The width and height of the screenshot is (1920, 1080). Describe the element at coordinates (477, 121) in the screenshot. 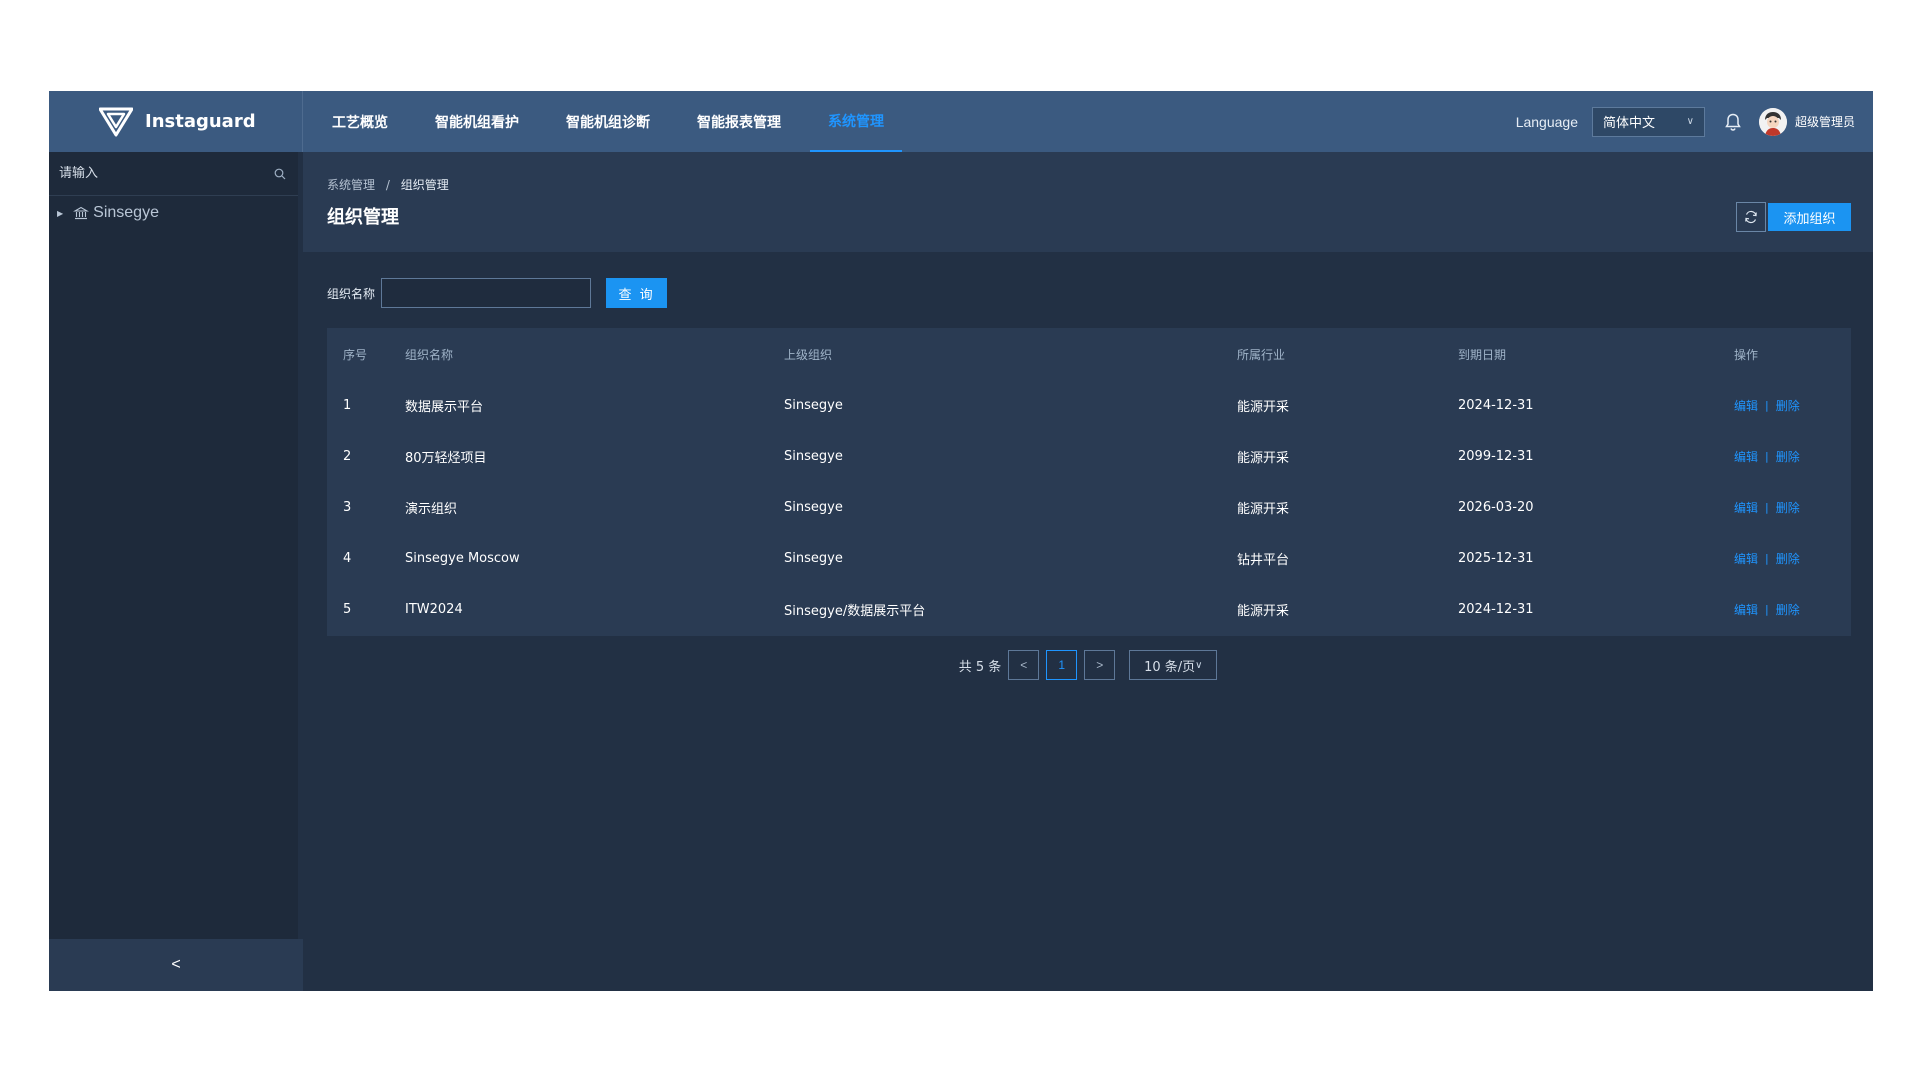

I see `nav-item-unit-care: 智能机组看护` at that location.